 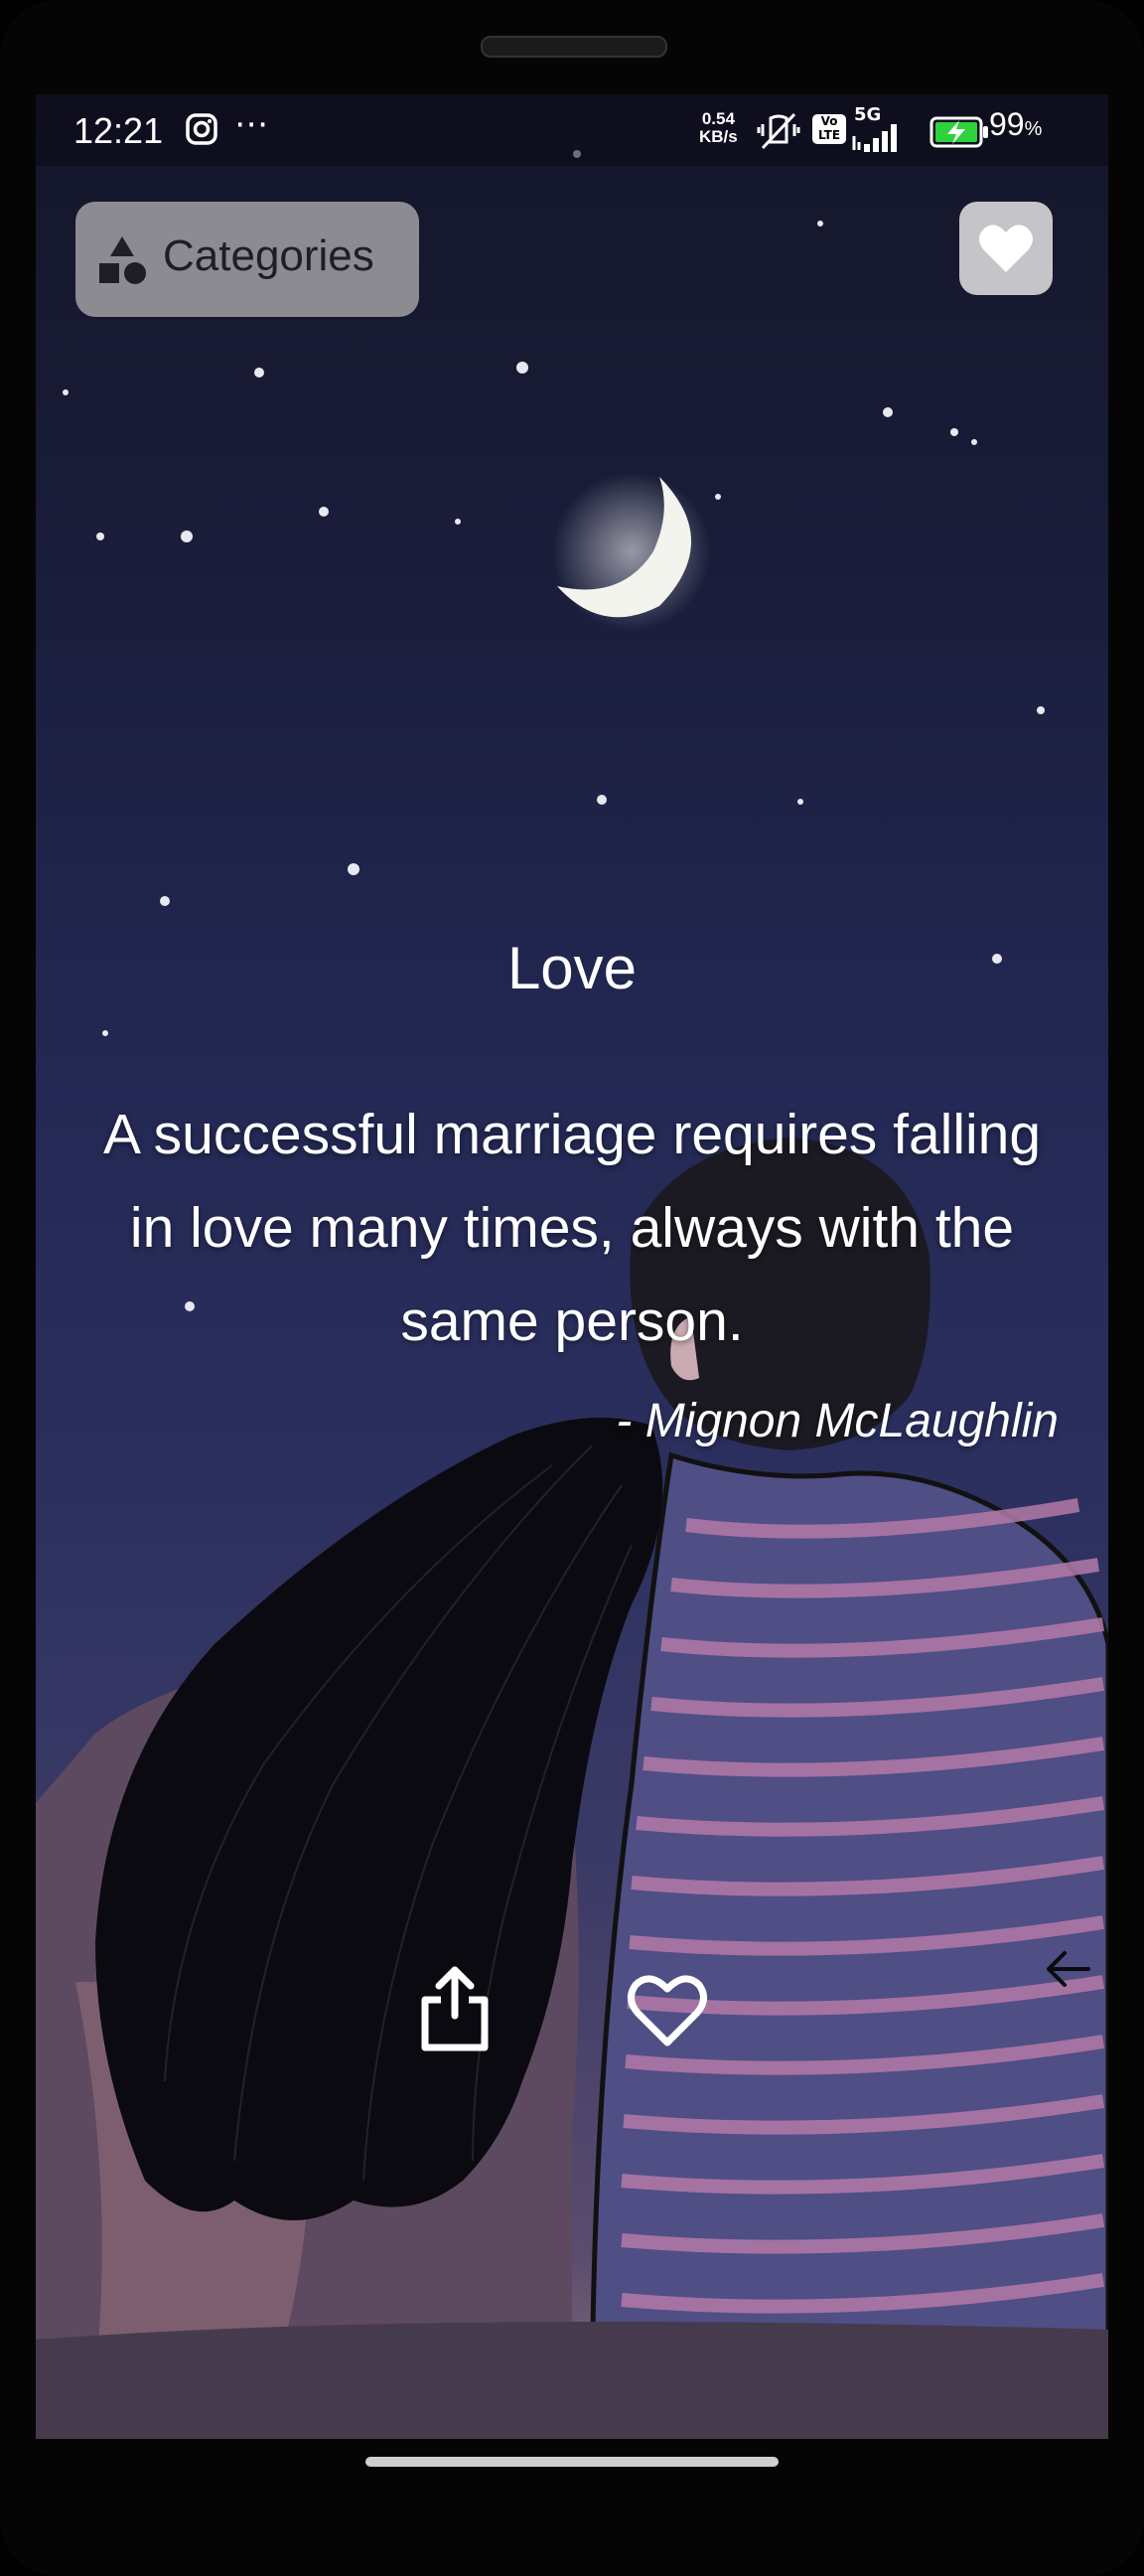 I want to click on signal-icon, so click(x=875, y=138).